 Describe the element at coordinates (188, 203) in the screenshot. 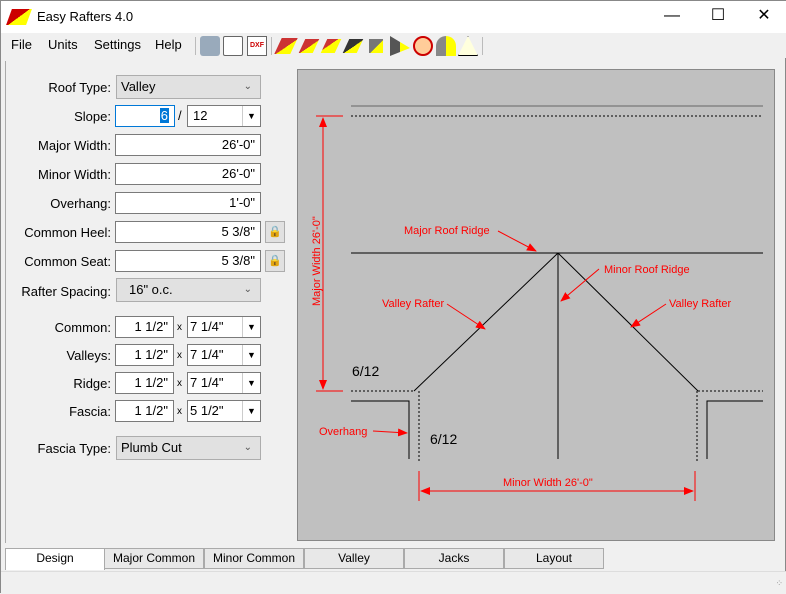

I see `overhang-input: 1'-0"` at that location.